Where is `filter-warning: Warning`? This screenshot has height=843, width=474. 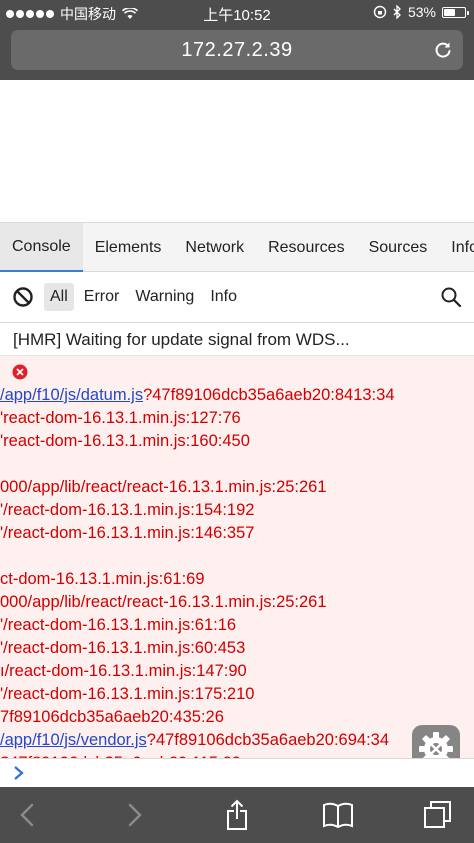 filter-warning: Warning is located at coordinates (164, 297).